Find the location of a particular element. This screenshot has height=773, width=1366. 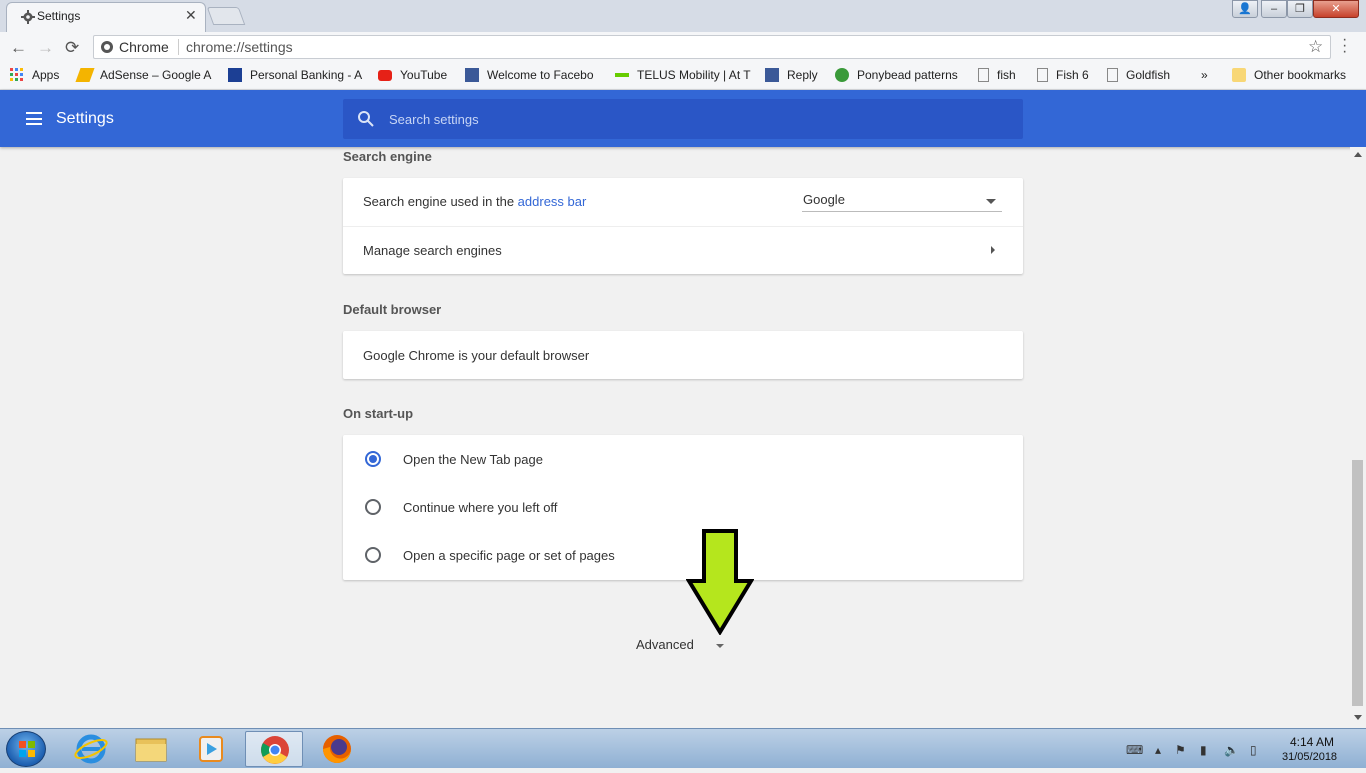

address-bar-link: address bar is located at coordinates (552, 201).